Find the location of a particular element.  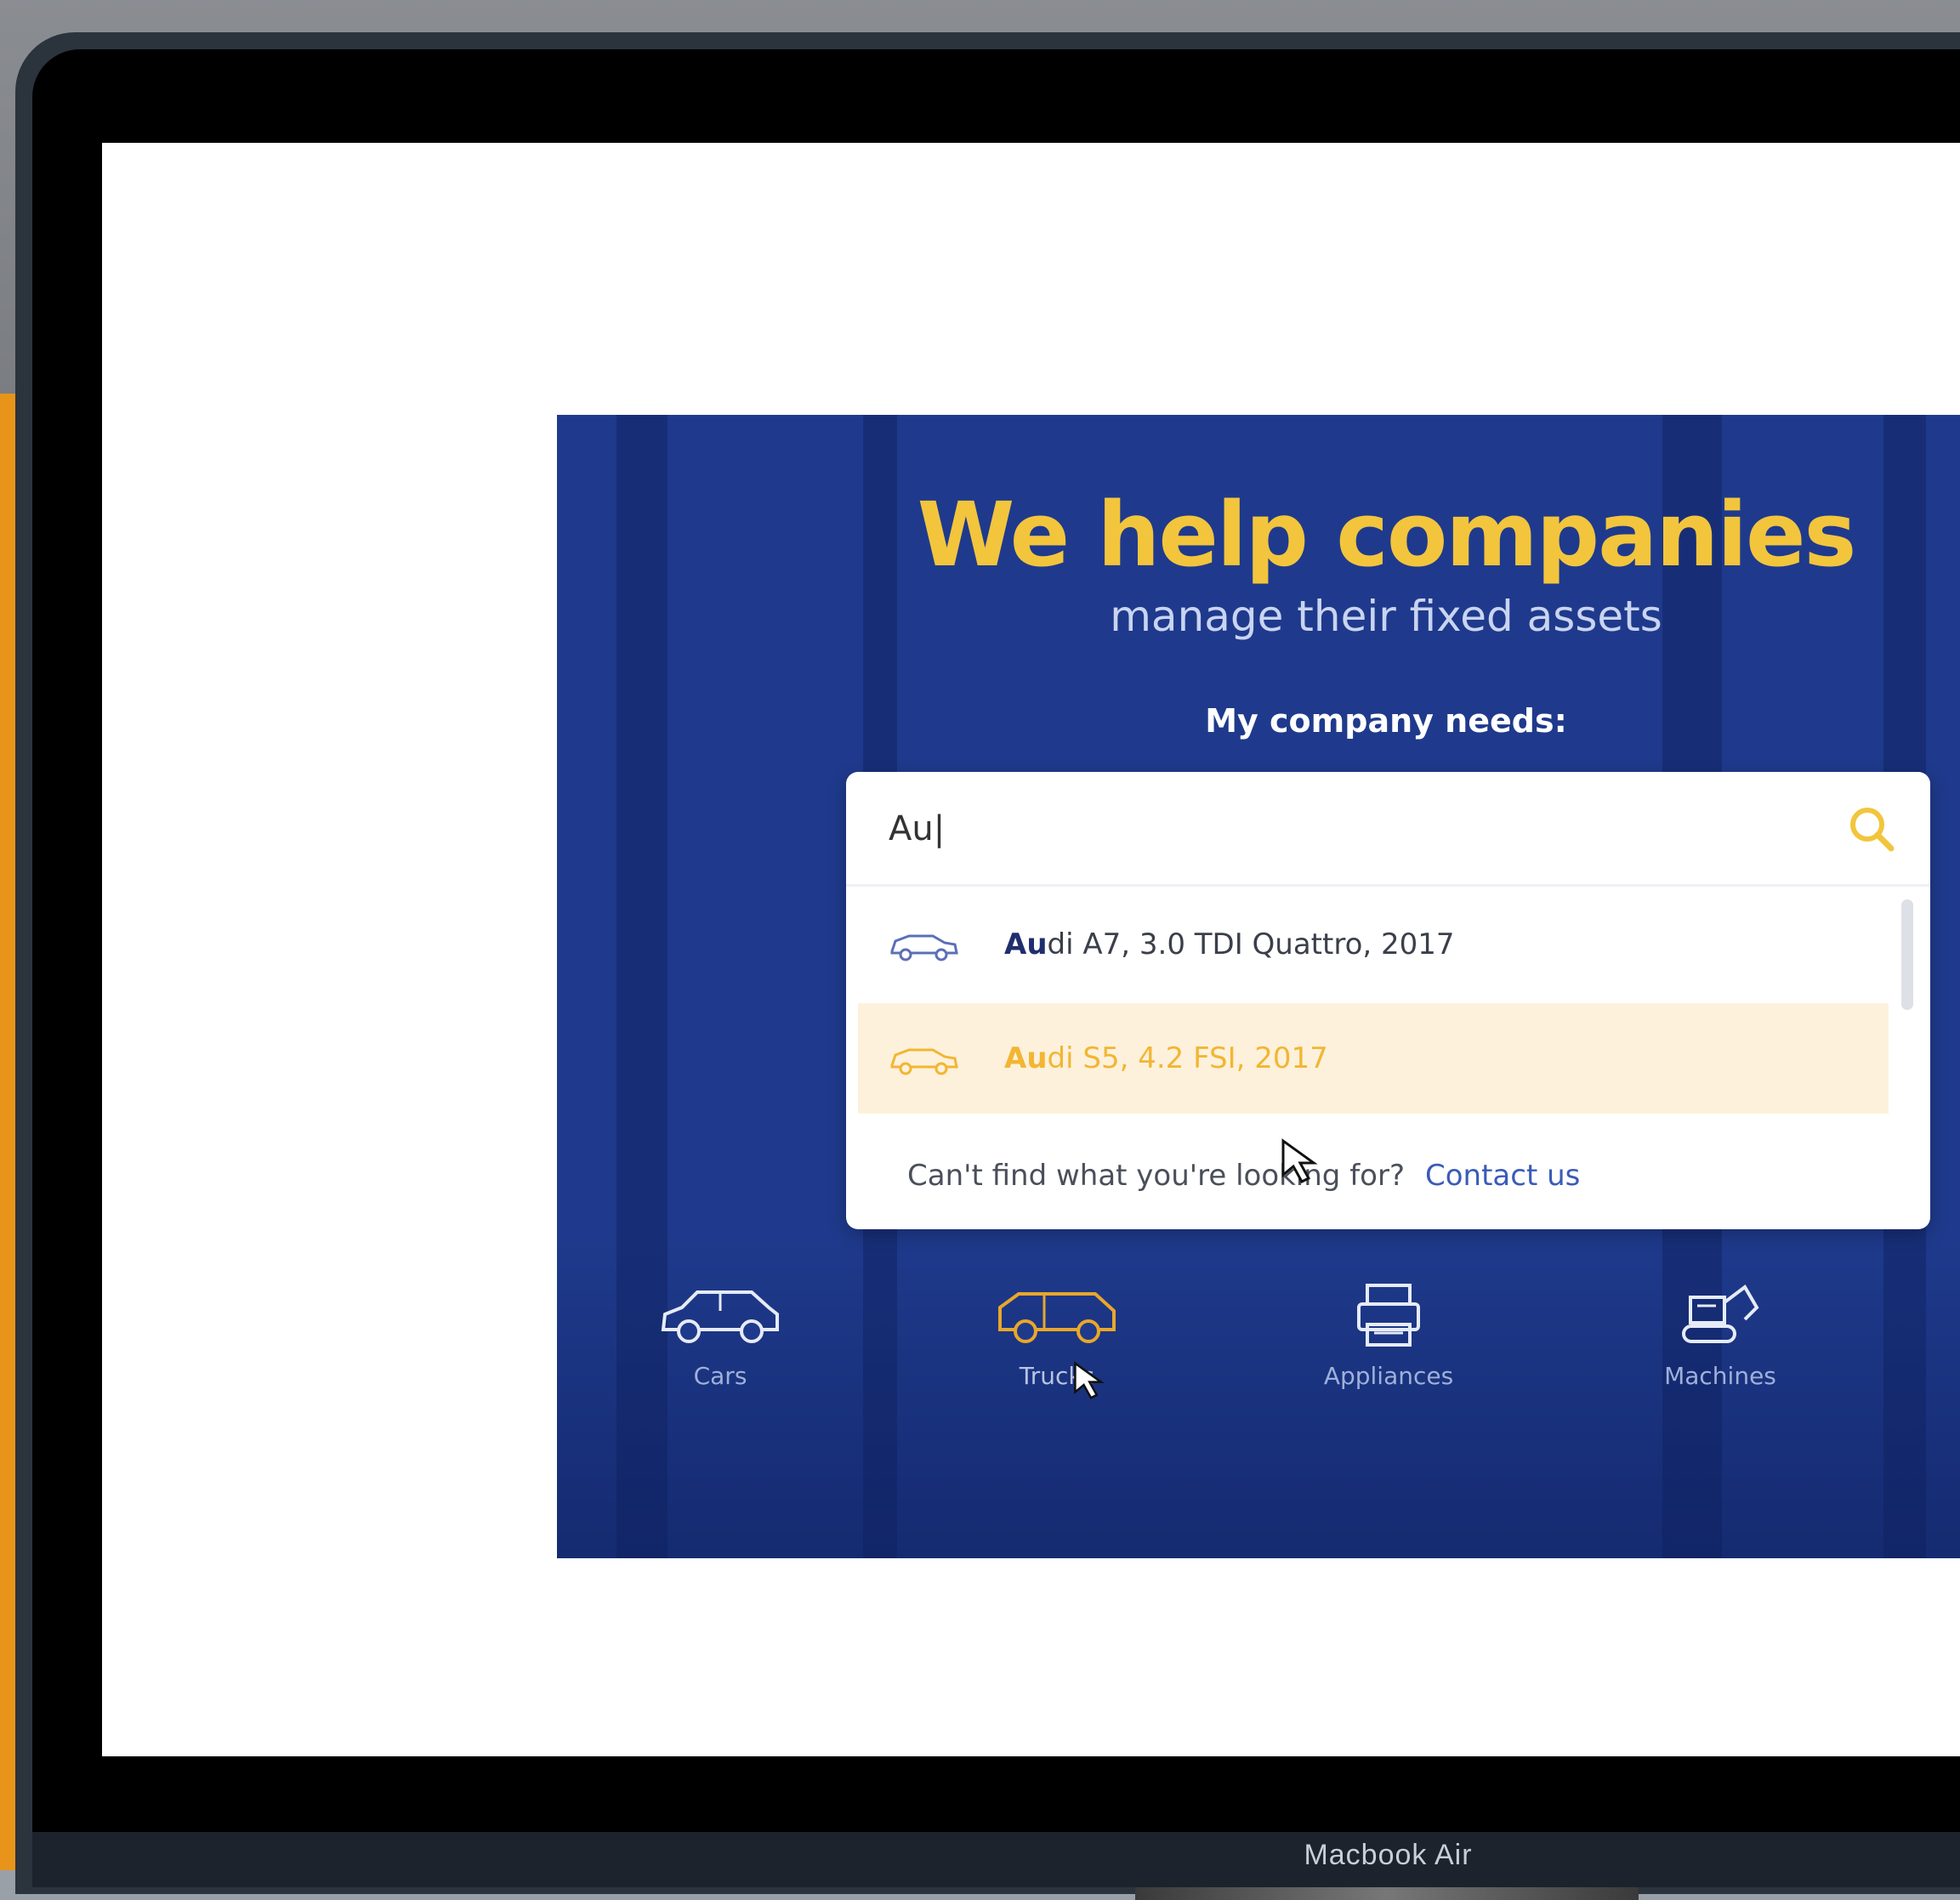

category-label: Appliances is located at coordinates (1388, 1376).